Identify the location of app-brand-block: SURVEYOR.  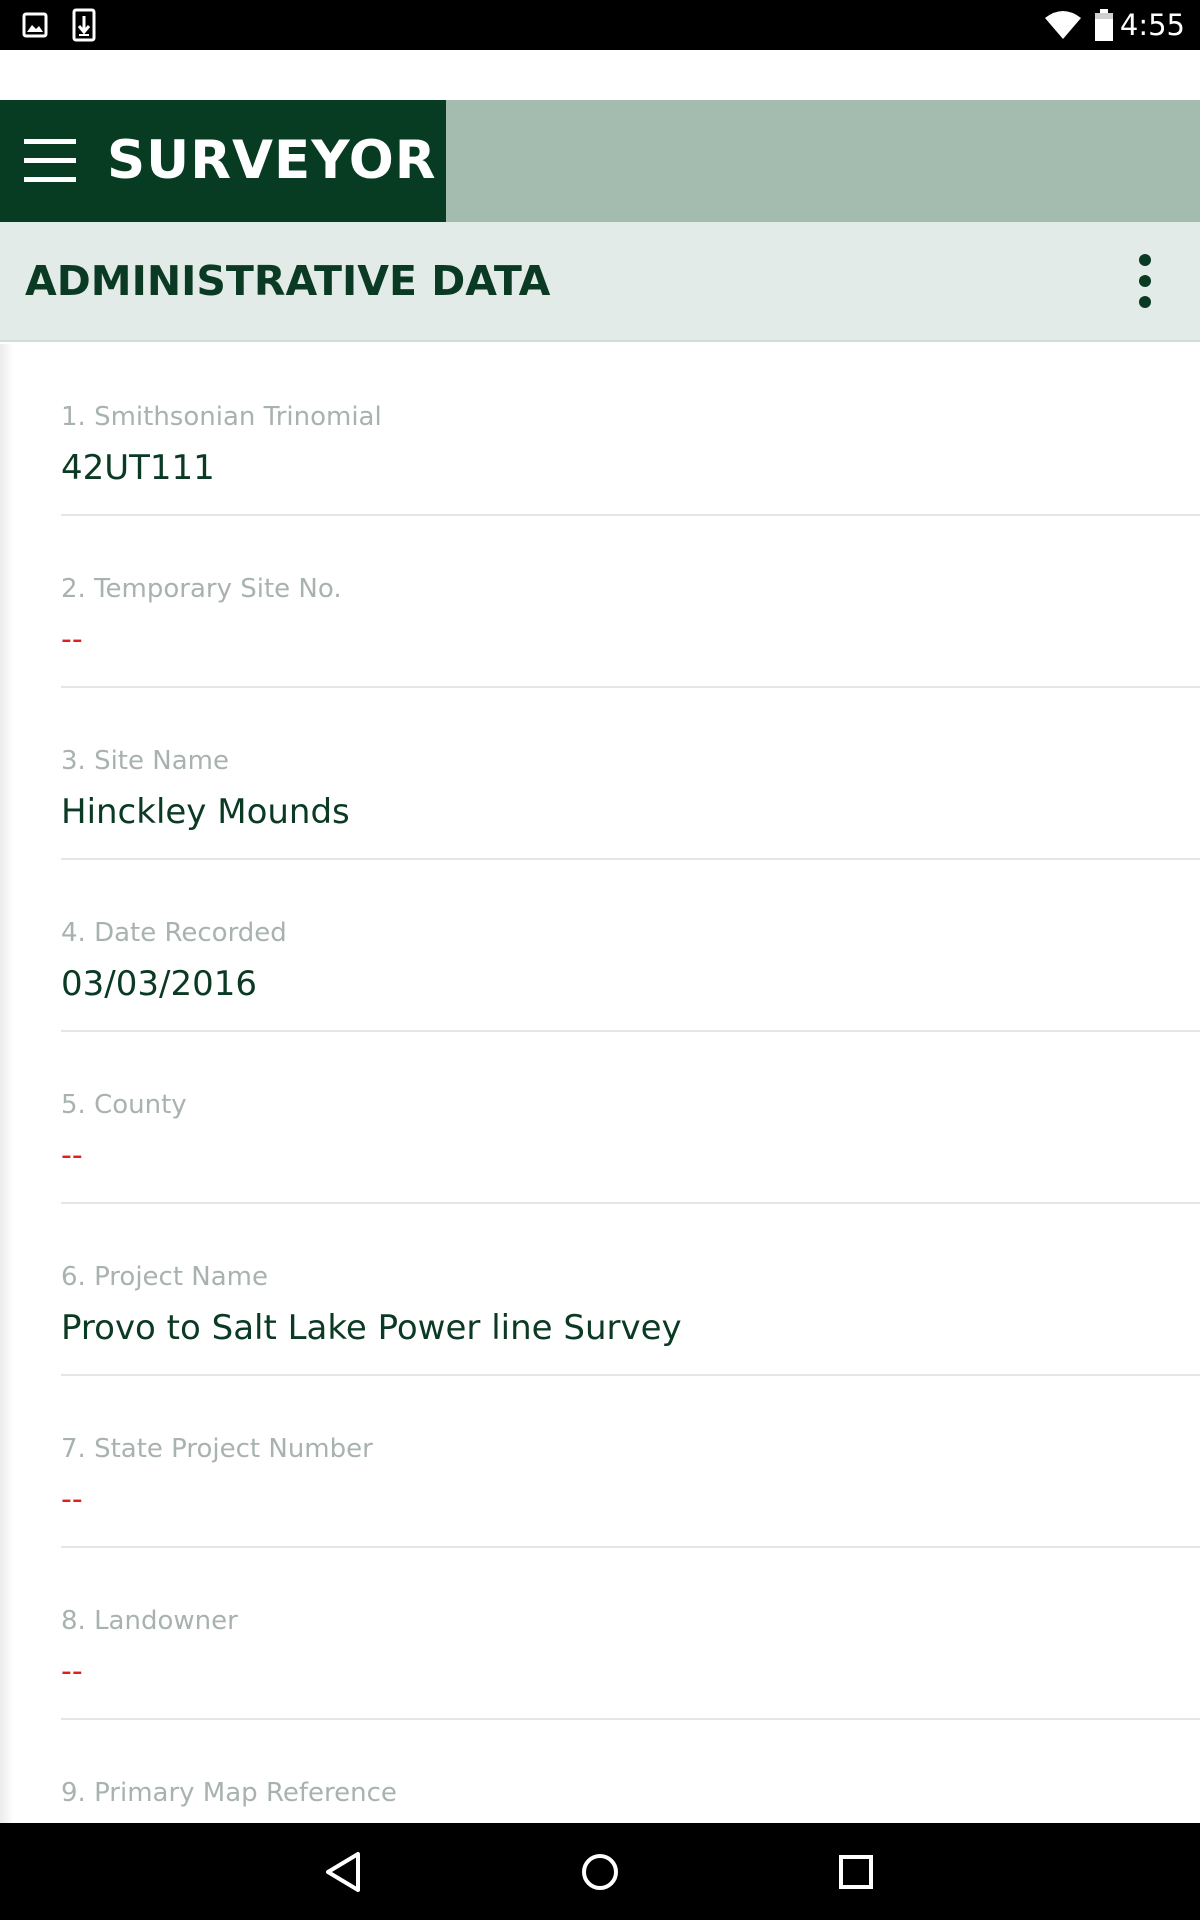
(223, 161).